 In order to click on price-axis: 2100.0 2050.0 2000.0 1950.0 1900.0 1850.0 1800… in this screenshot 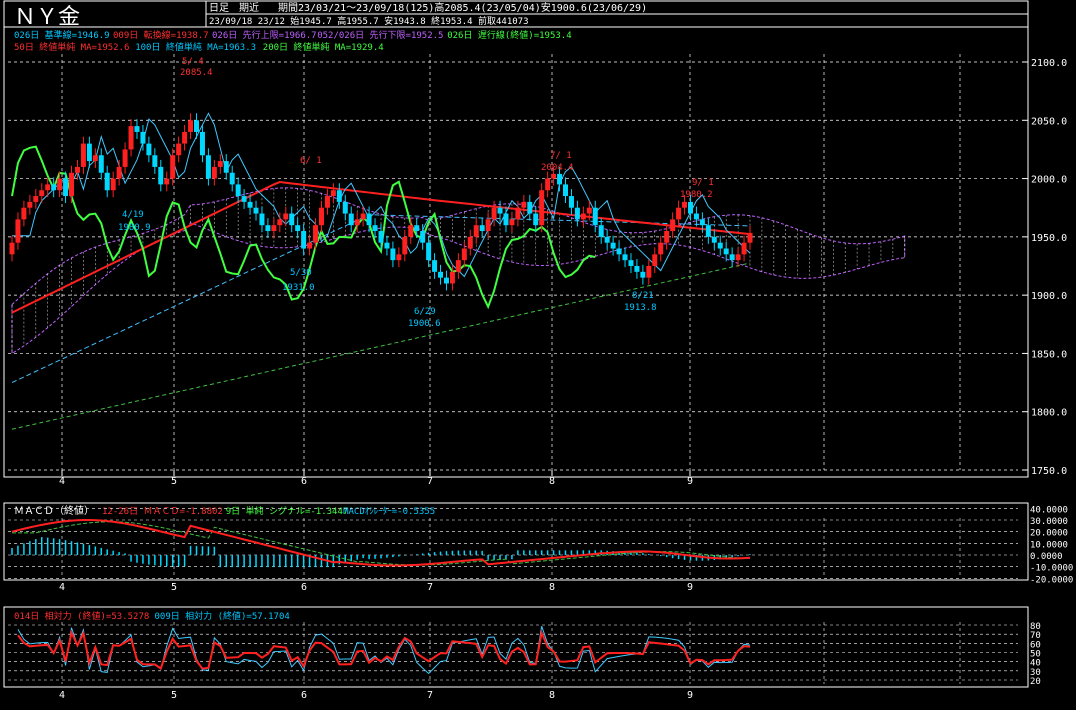, I will do `click(1044, 267)`.